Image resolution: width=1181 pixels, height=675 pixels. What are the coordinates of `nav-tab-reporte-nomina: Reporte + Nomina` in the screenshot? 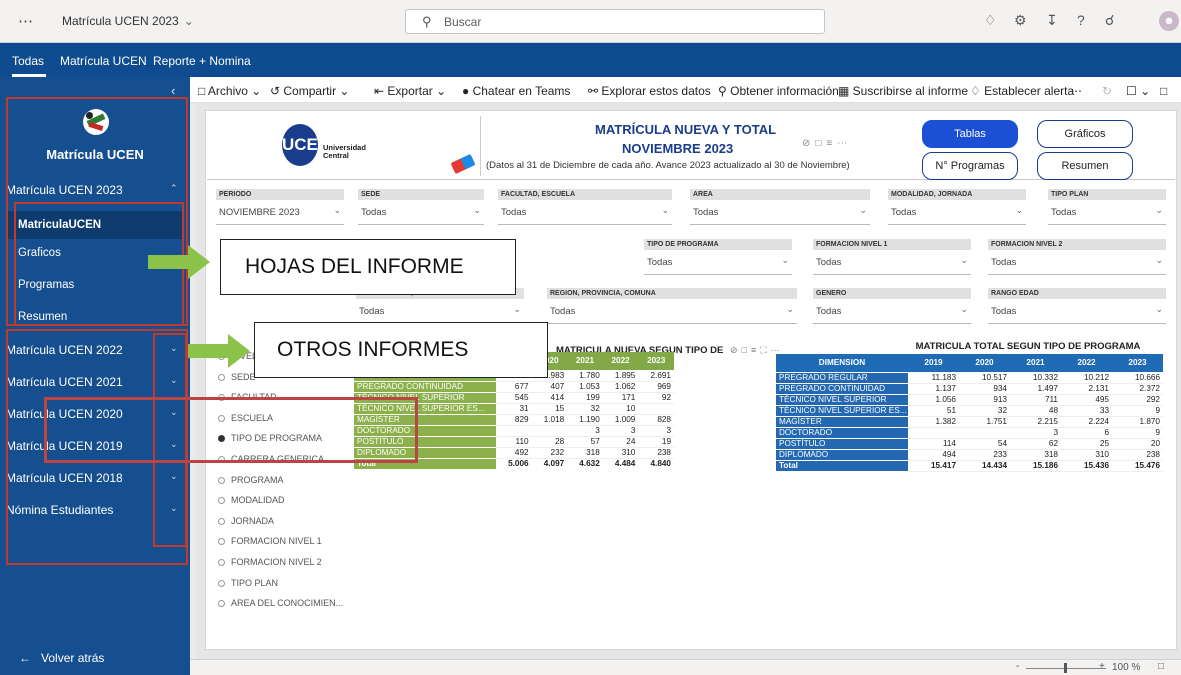 It's located at (202, 61).